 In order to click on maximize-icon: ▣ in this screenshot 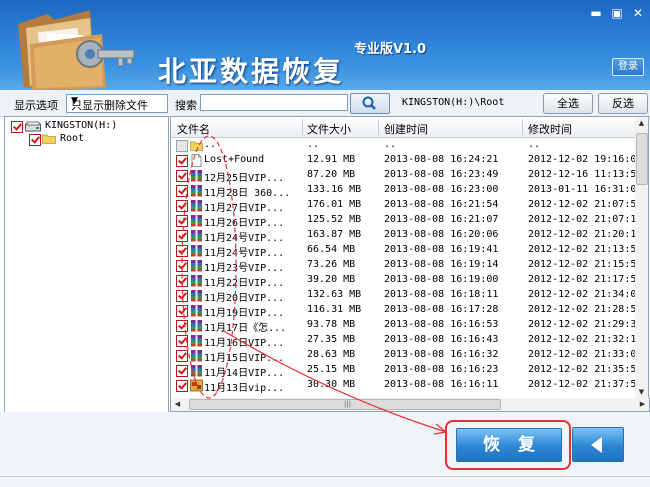, I will do `click(617, 13)`.